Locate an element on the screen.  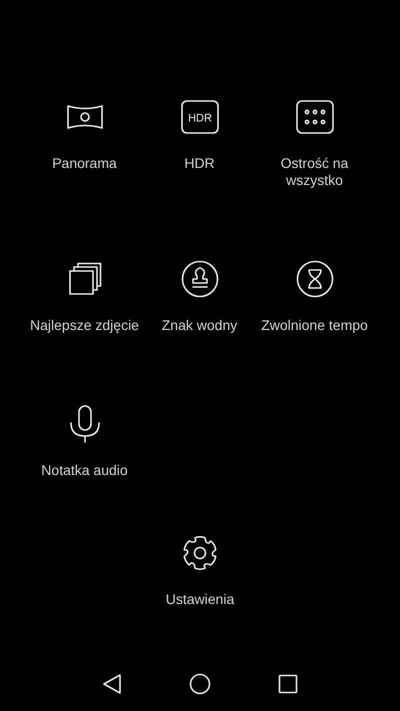
mode-label: Panorama is located at coordinates (84, 163).